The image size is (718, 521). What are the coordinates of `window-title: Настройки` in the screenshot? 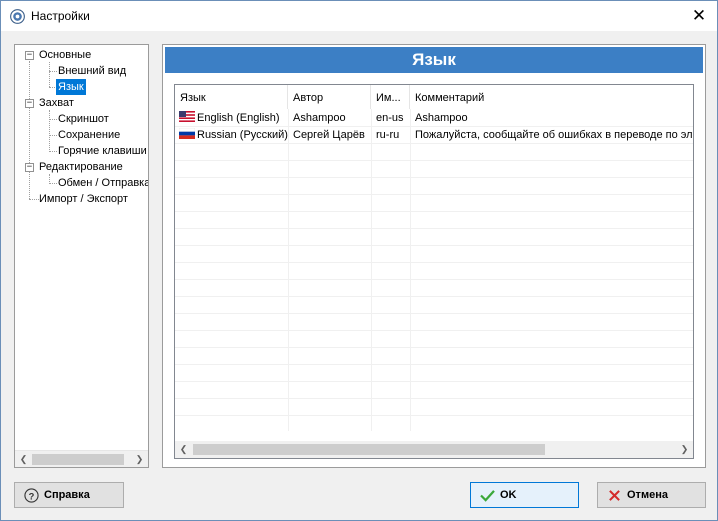 It's located at (60, 16).